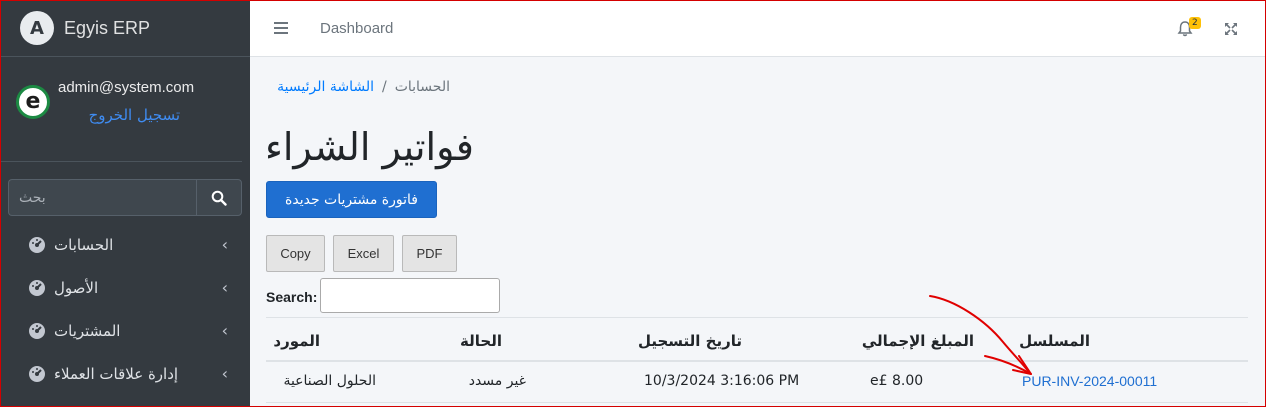  Describe the element at coordinates (897, 381) in the screenshot. I see `cell-total: e£ 8.00` at that location.